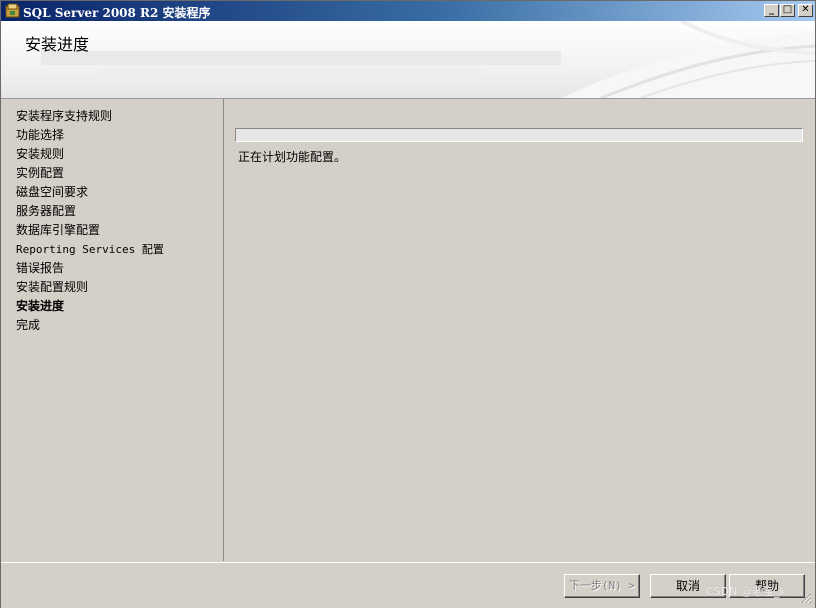  Describe the element at coordinates (602, 586) in the screenshot. I see `next-button: 下一步(N) >` at that location.